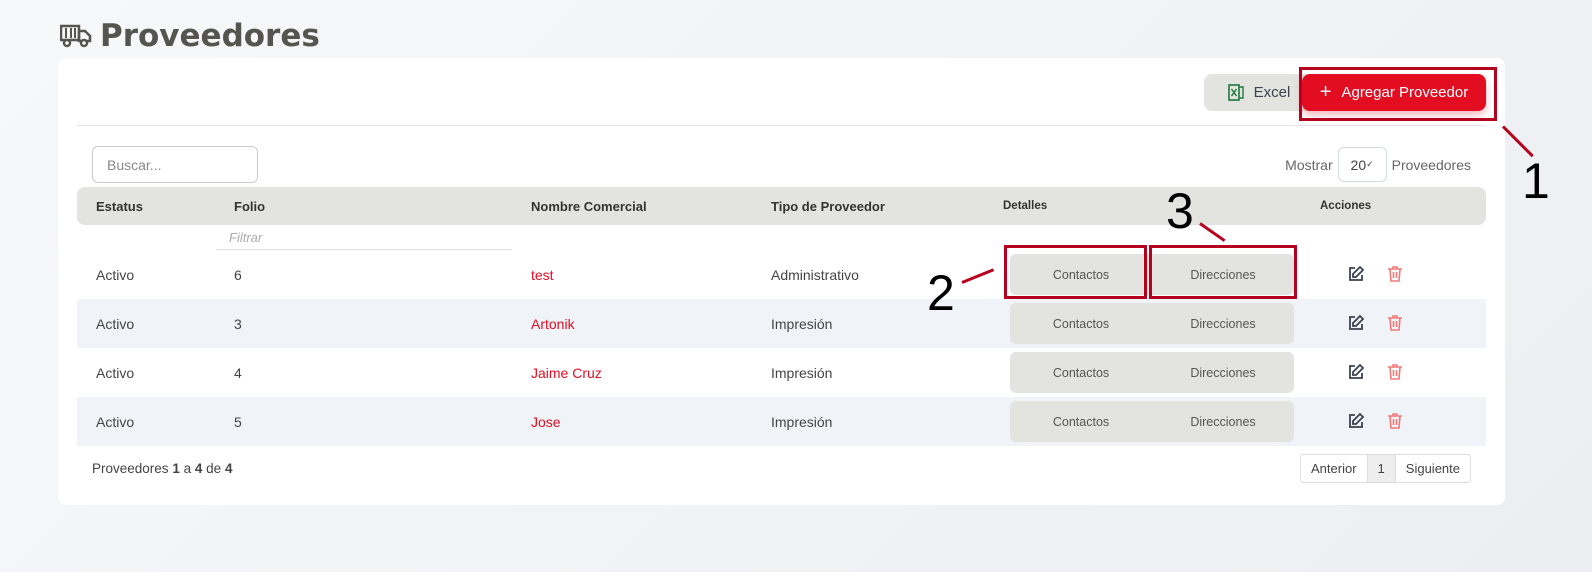  Describe the element at coordinates (589, 206) in the screenshot. I see `header-name: Nombre Comercial` at that location.